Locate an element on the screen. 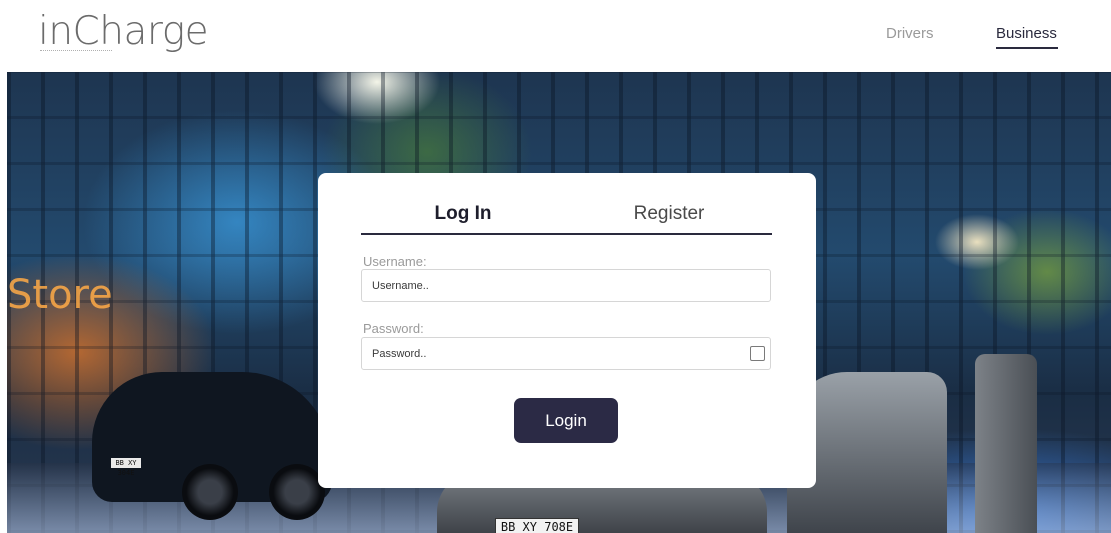 Image resolution: width=1111 pixels, height=533 pixels. login-button: Login is located at coordinates (566, 420).